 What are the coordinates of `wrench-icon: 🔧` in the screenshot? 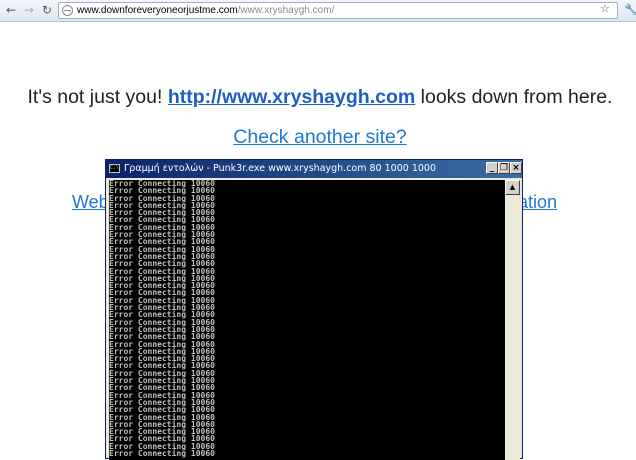 It's located at (630, 10).